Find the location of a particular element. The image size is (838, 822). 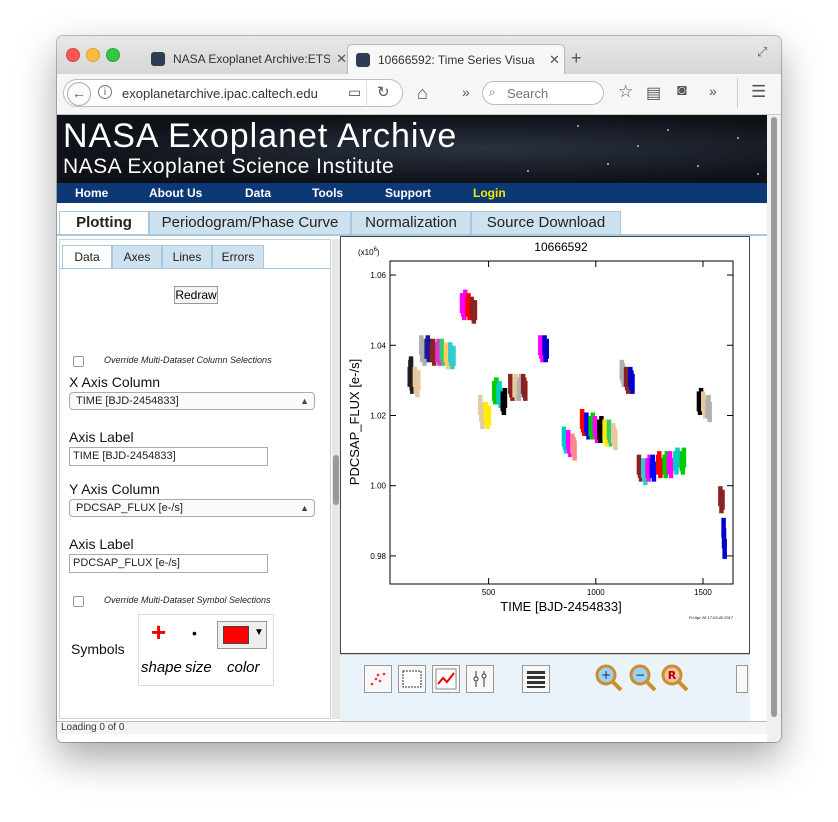

tab-normalization: Normalization is located at coordinates (411, 222).